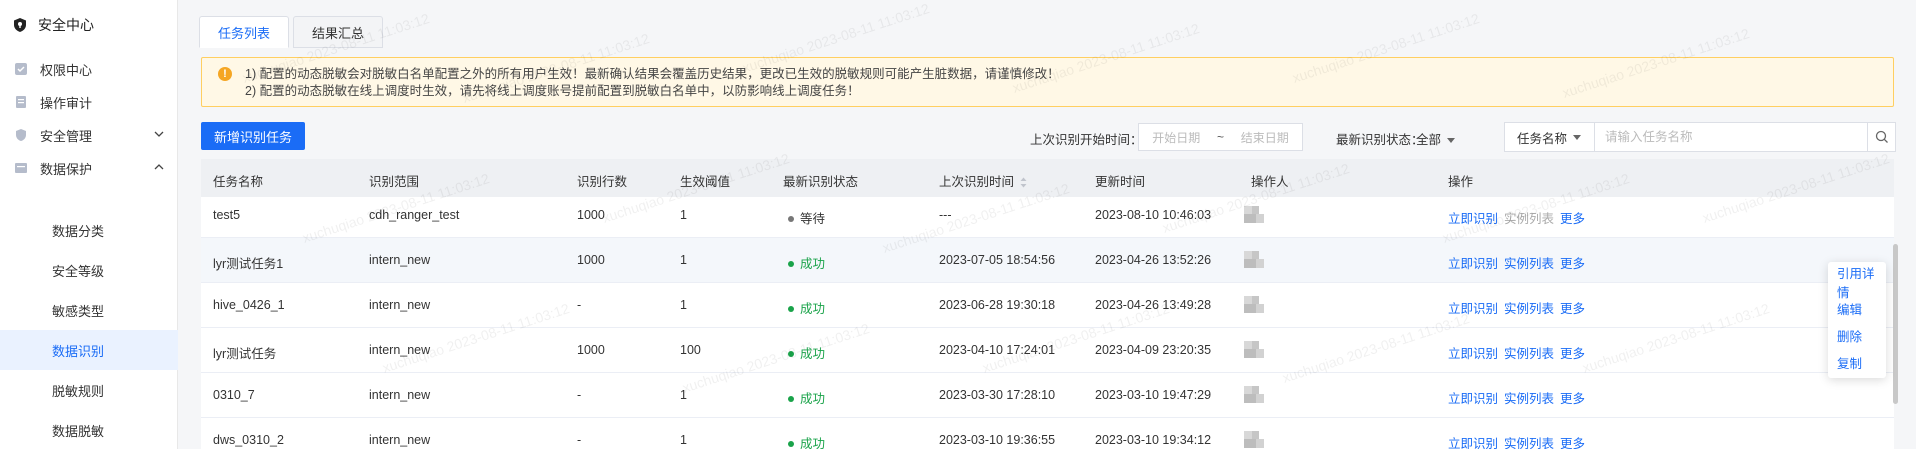 Image resolution: width=1916 pixels, height=449 pixels. Describe the element at coordinates (338, 32) in the screenshot. I see `tab-result-summary: 结果汇总` at that location.